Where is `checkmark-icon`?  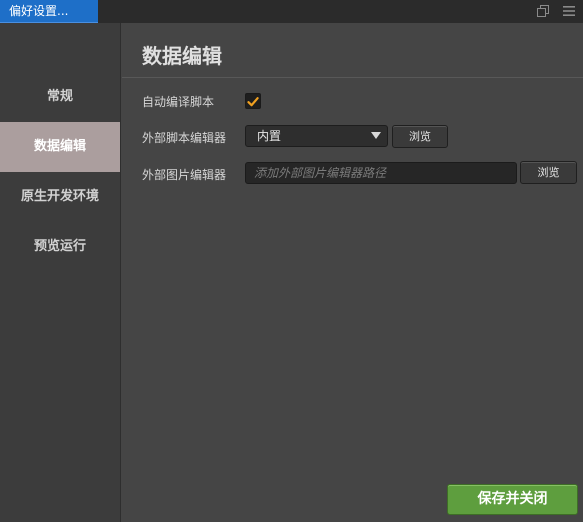 checkmark-icon is located at coordinates (253, 102).